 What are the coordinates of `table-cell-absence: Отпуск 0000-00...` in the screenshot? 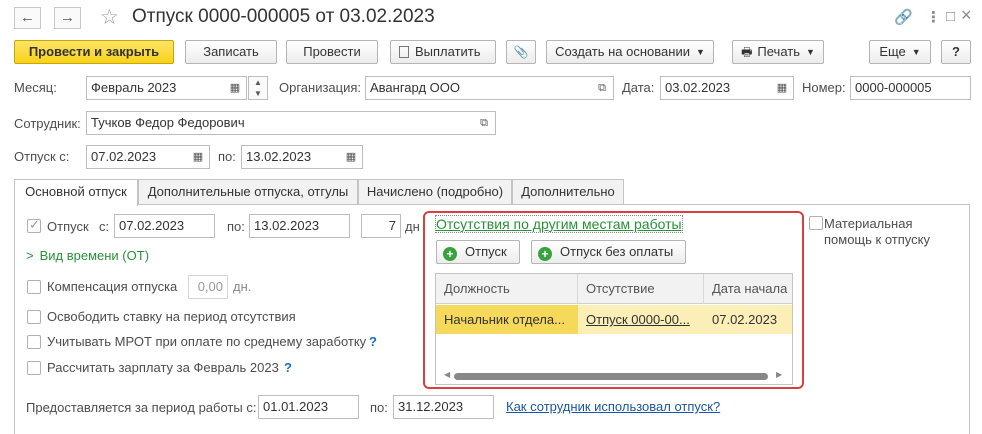 It's located at (641, 319).